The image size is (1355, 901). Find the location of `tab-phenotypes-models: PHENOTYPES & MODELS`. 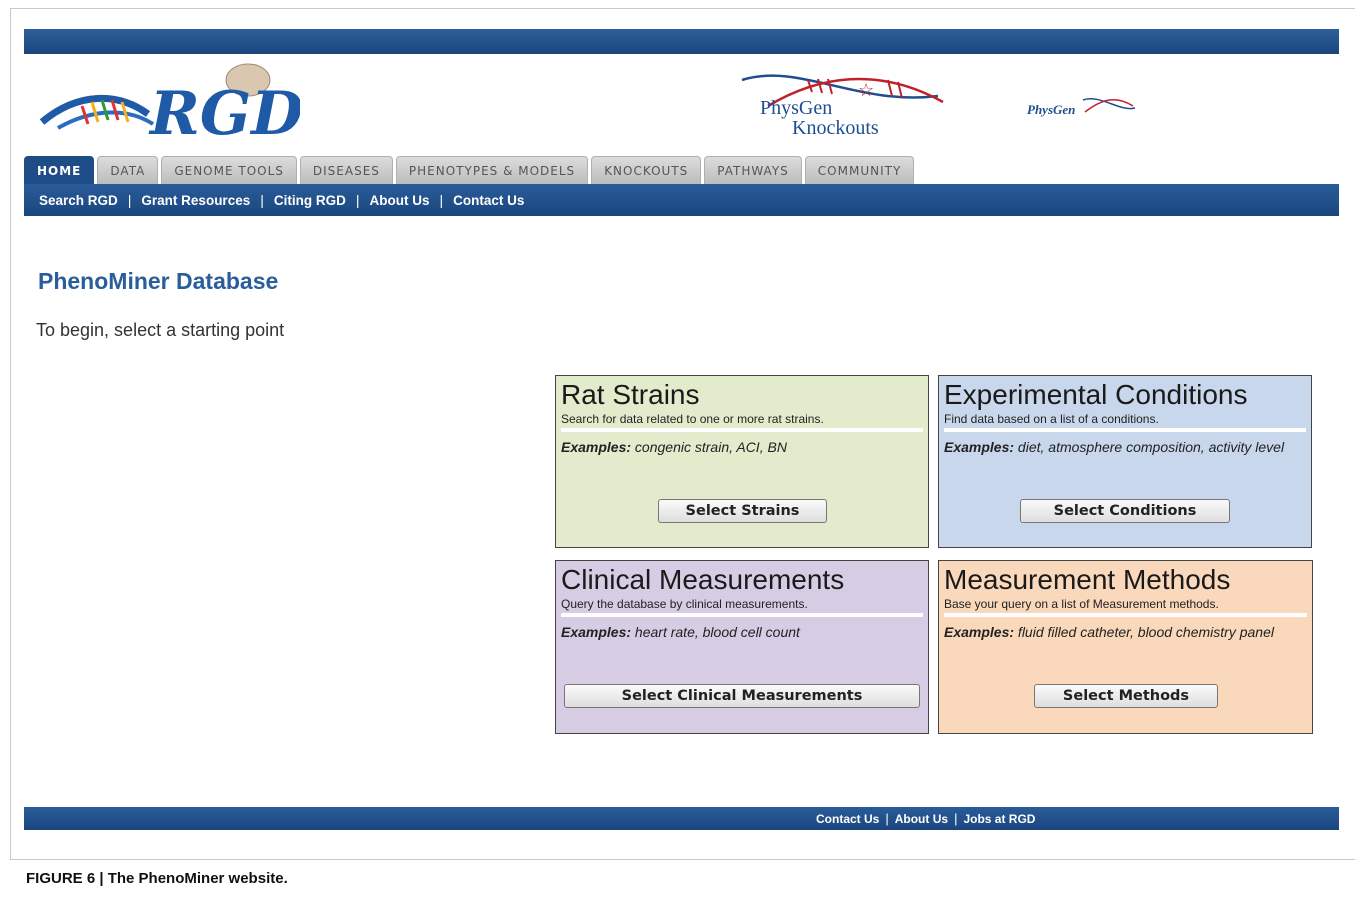

tab-phenotypes-models: PHENOTYPES & MODELS is located at coordinates (492, 170).